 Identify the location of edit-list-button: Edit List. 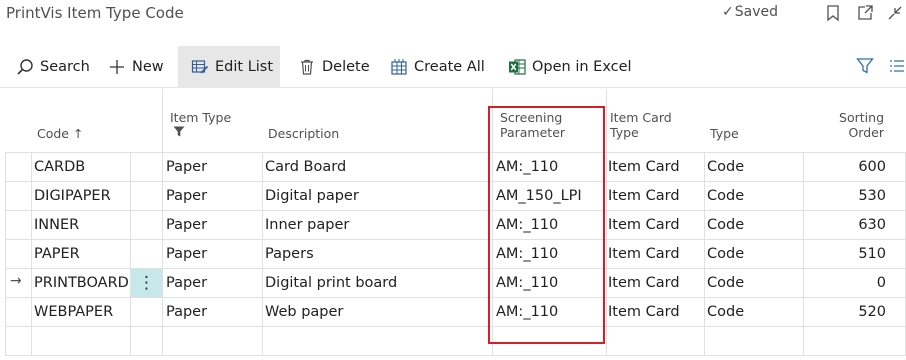
(229, 67).